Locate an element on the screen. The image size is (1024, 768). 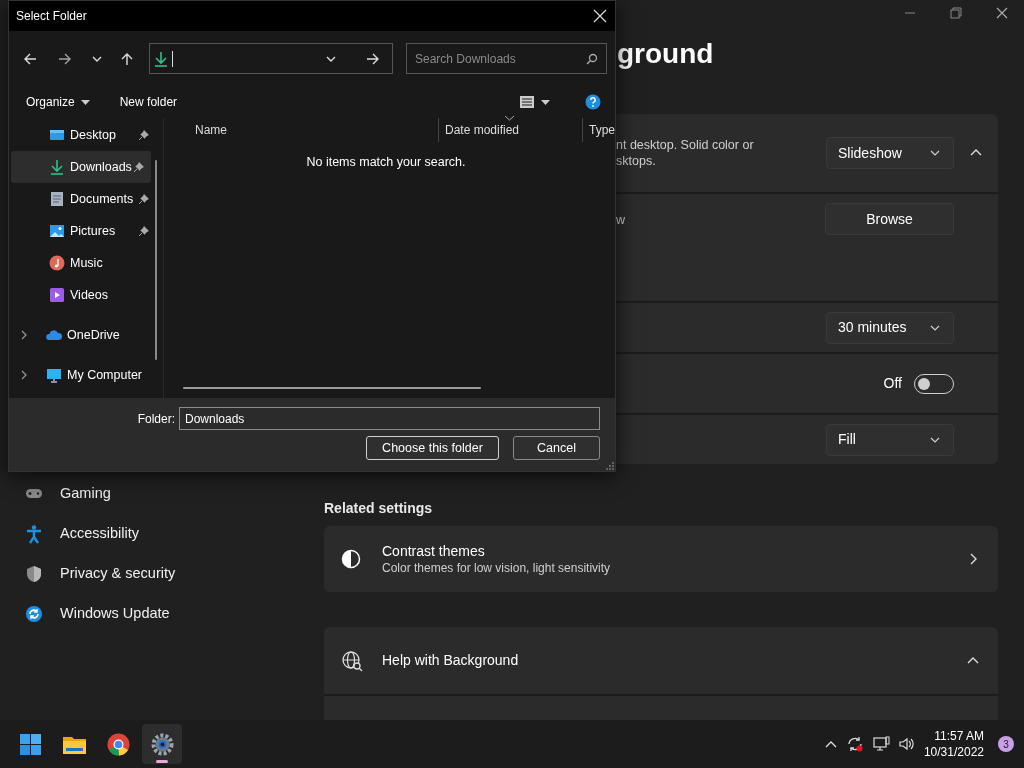
field-label: Folder: is located at coordinates (156, 419).